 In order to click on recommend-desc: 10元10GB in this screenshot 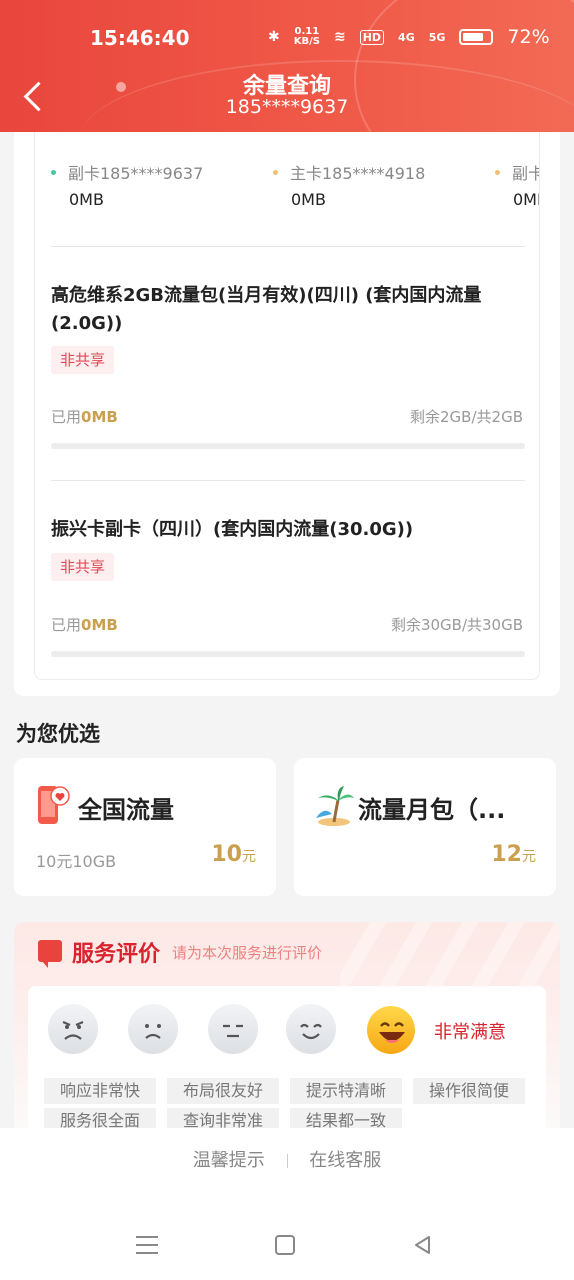, I will do `click(76, 861)`.